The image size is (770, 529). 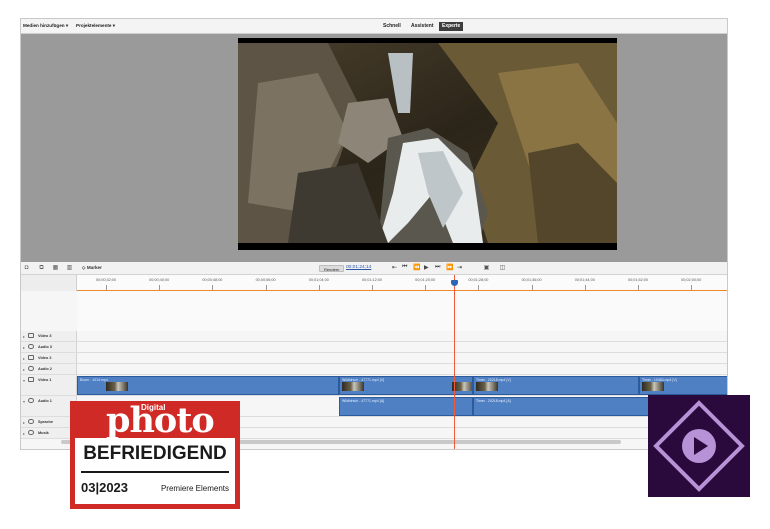 I want to click on music-note-icon, so click(x=31, y=432).